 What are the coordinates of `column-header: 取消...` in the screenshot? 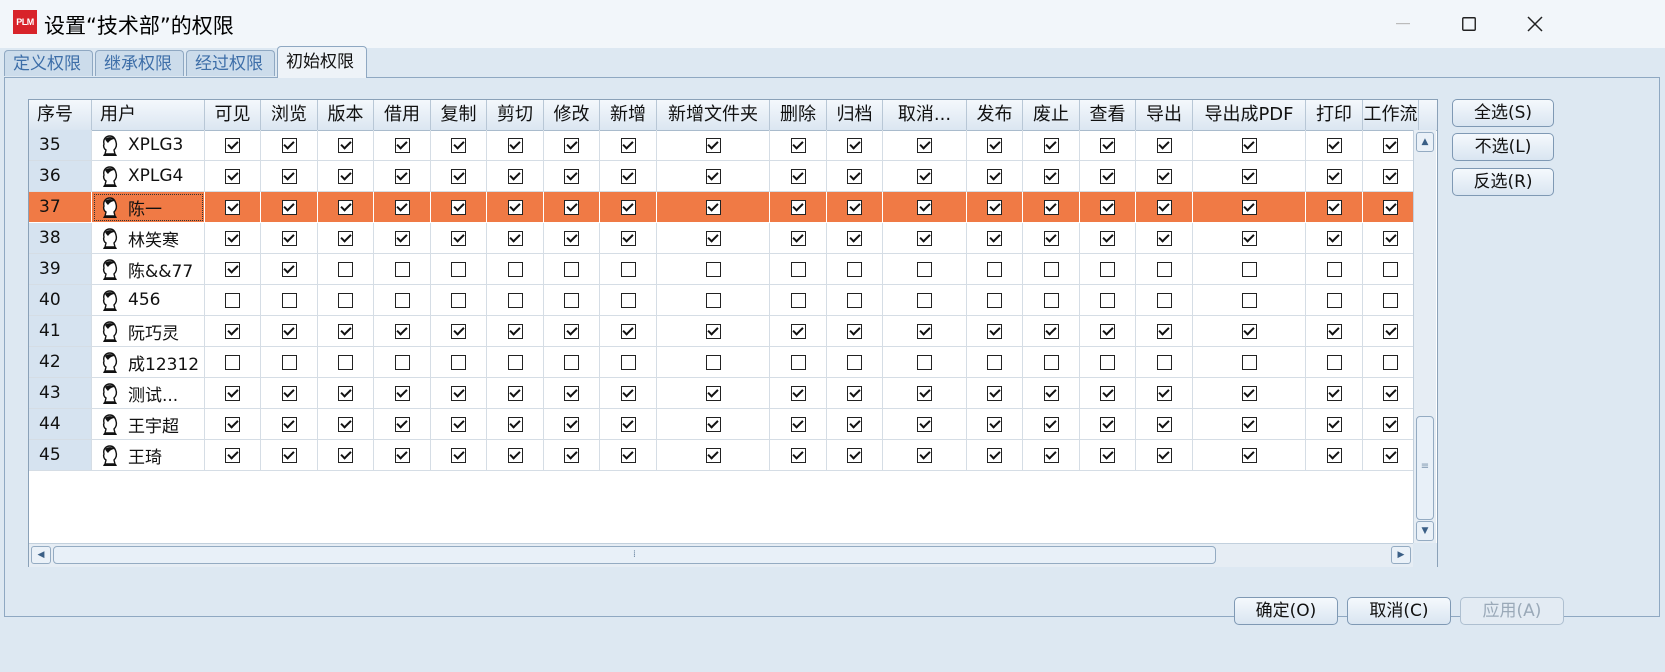 It's located at (925, 115).